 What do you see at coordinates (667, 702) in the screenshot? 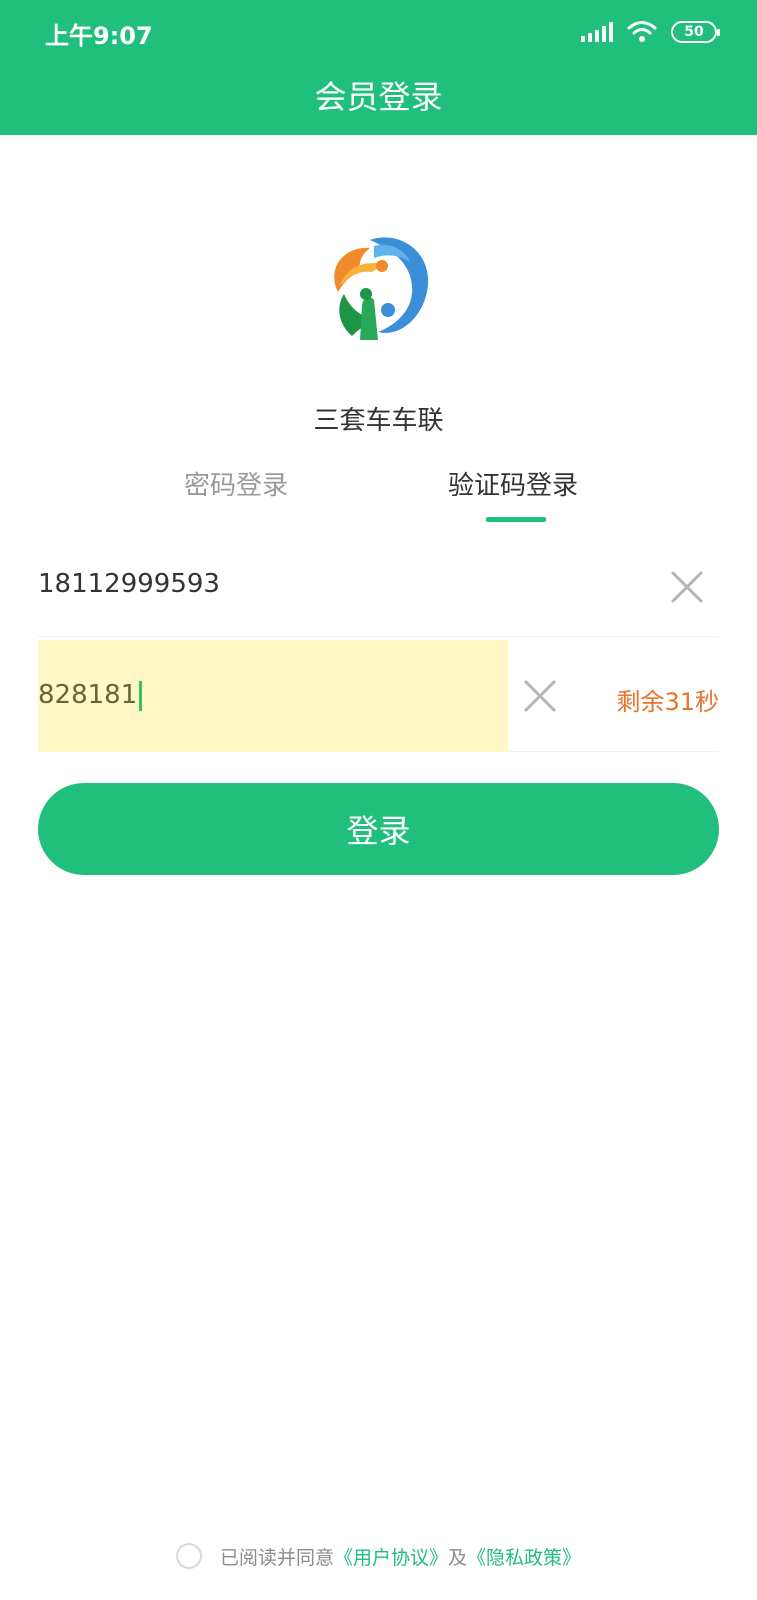
I see `resend-countdown: 剩余31秒` at bounding box center [667, 702].